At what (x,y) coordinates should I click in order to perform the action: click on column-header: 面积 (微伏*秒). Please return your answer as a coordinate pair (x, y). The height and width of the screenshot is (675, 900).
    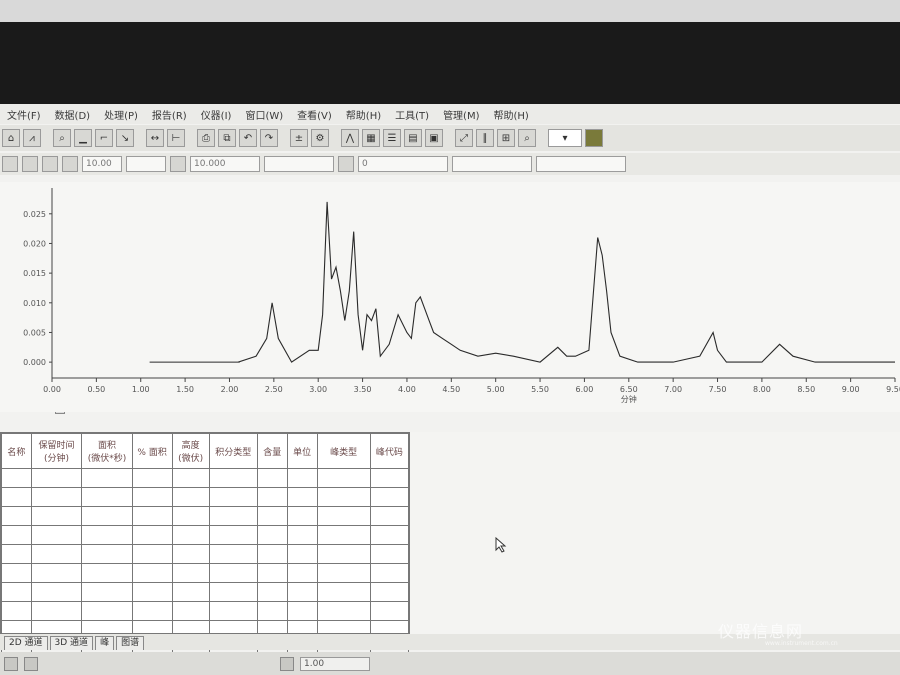
    Looking at the image, I should click on (107, 451).